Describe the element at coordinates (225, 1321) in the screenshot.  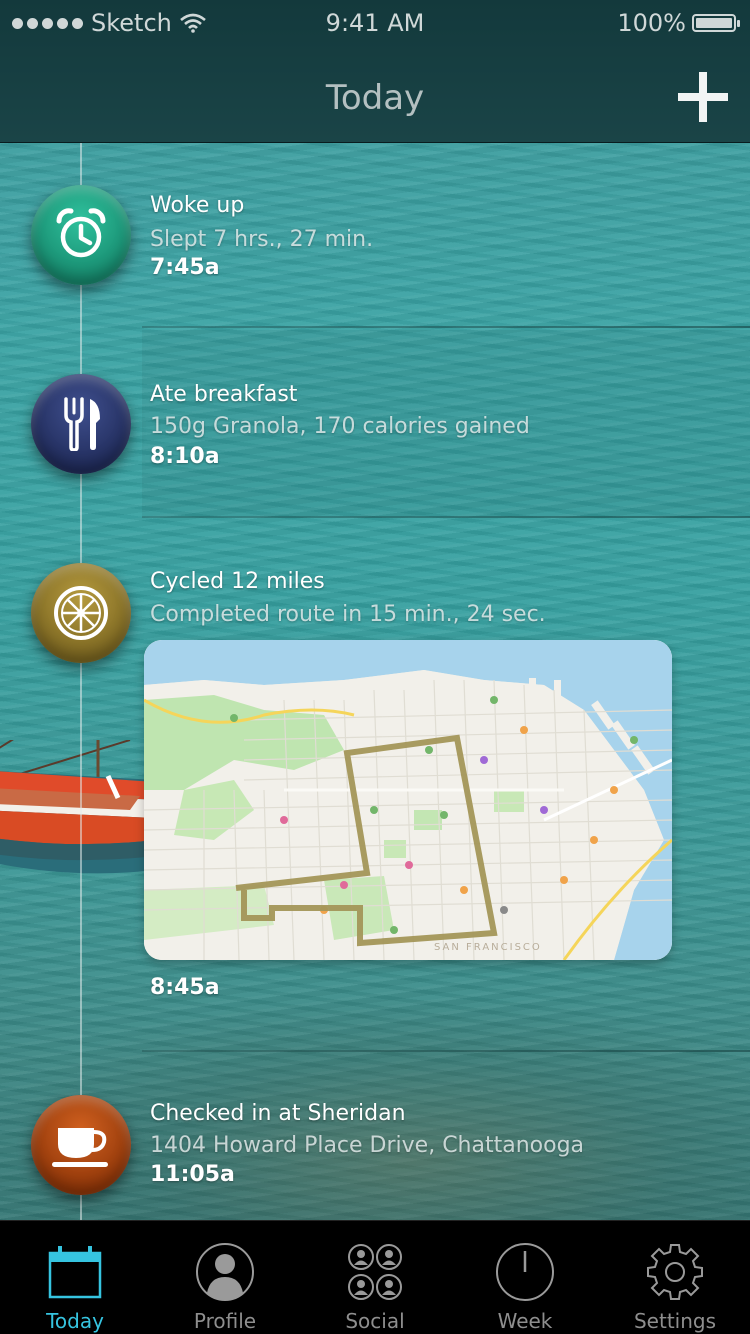
I see `tab-label: Profile` at that location.